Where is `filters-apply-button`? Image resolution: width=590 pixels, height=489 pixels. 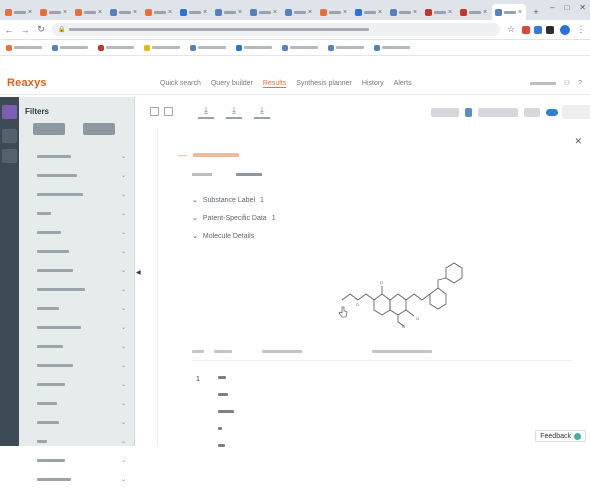 filters-apply-button is located at coordinates (49, 129).